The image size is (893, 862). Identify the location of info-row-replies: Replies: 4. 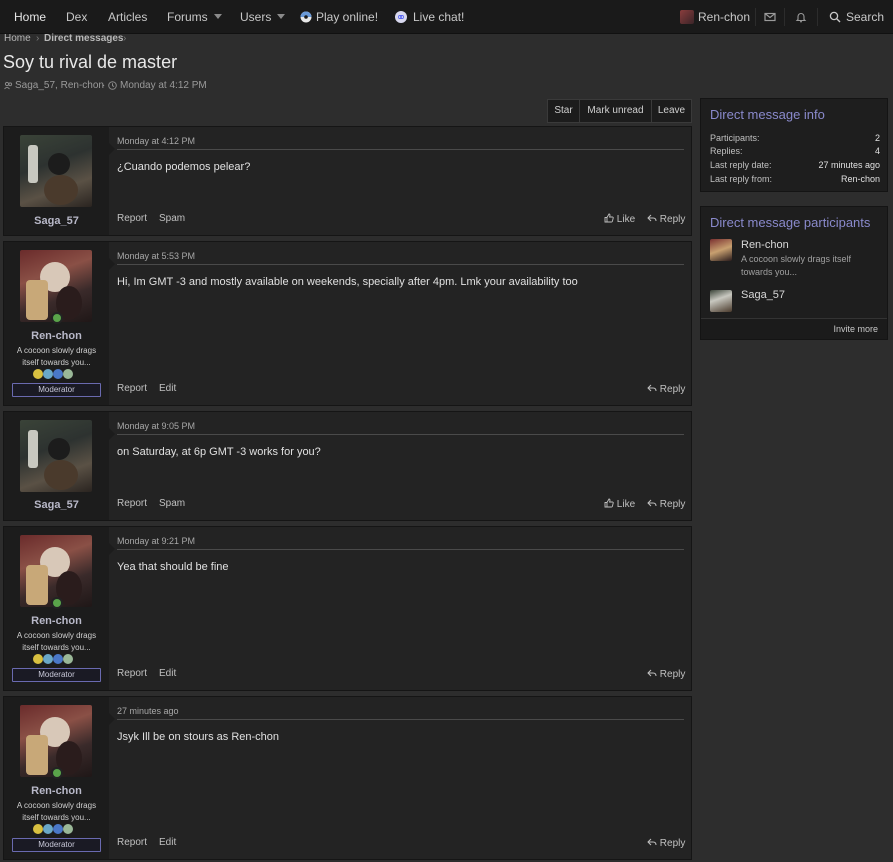
(795, 152).